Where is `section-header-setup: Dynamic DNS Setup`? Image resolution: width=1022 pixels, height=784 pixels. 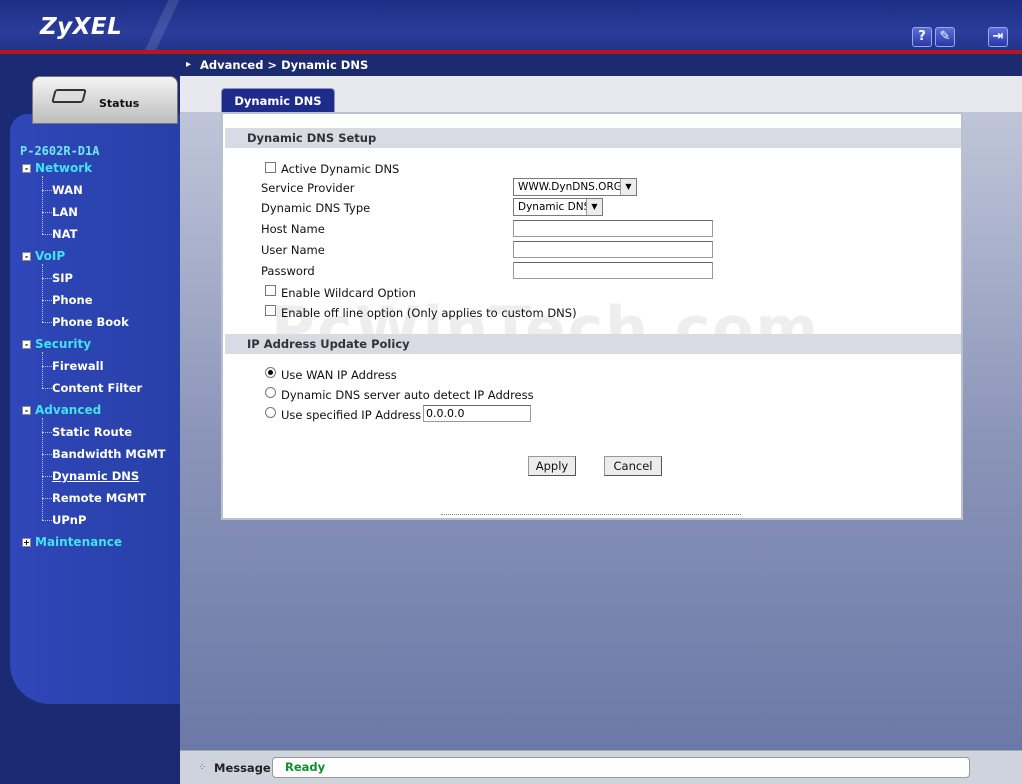
section-header-setup: Dynamic DNS Setup is located at coordinates (593, 138).